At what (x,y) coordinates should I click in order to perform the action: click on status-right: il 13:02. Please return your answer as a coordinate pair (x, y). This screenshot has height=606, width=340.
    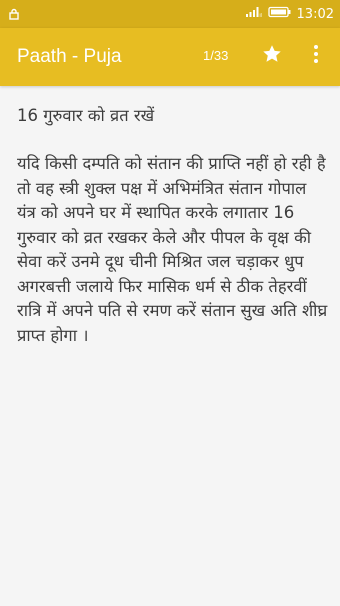
    Looking at the image, I should click on (289, 14).